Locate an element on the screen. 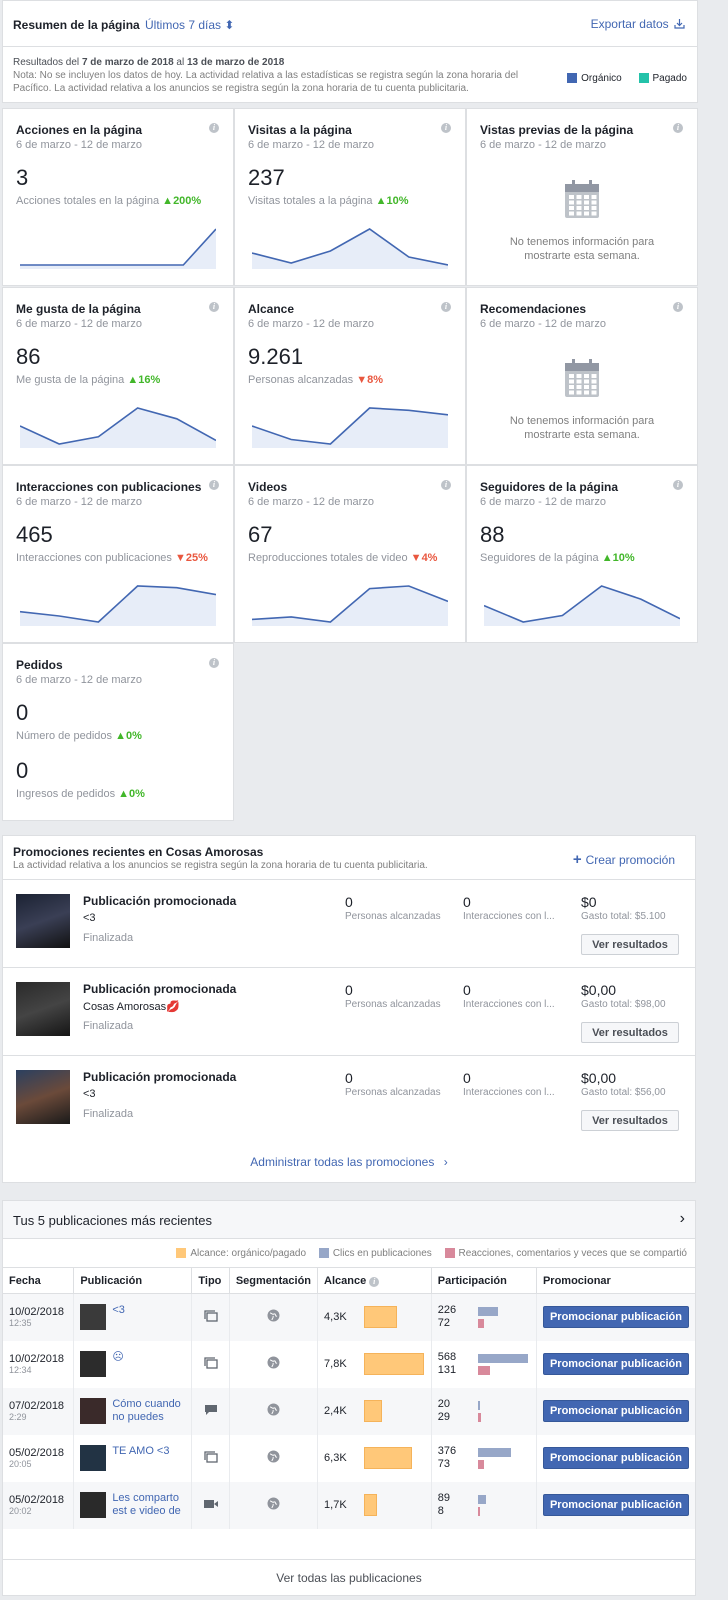 The height and width of the screenshot is (1600, 728). col-fecha: Fecha is located at coordinates (39, 1280).